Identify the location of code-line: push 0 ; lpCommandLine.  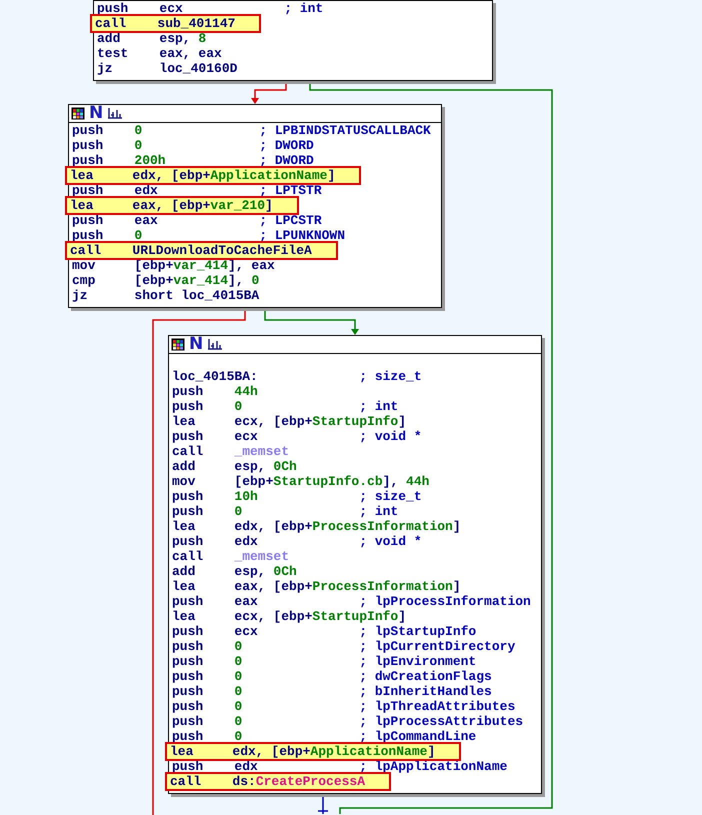
(324, 736).